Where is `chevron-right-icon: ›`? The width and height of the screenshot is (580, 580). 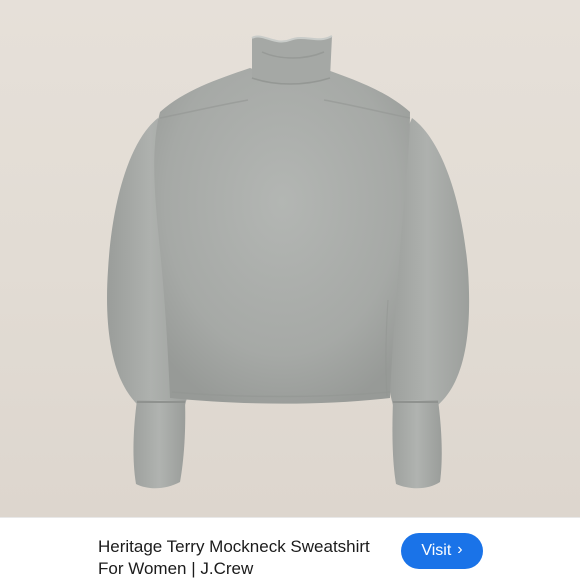 chevron-right-icon: › is located at coordinates (460, 549).